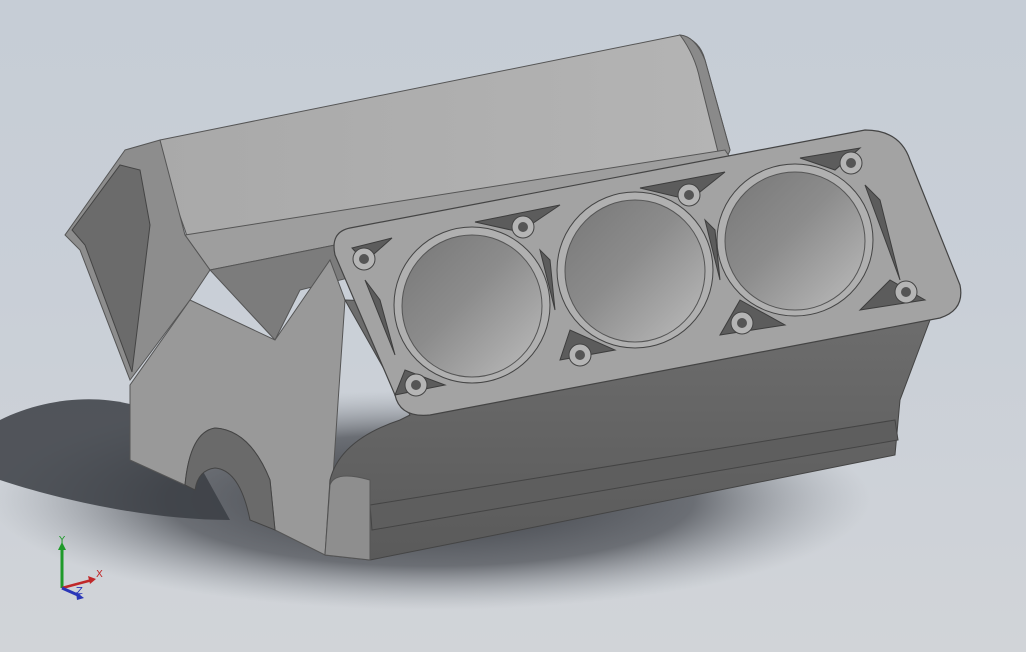 The image size is (1026, 652). Describe the element at coordinates (79, 591) in the screenshot. I see `z-axis-label: Z` at that location.